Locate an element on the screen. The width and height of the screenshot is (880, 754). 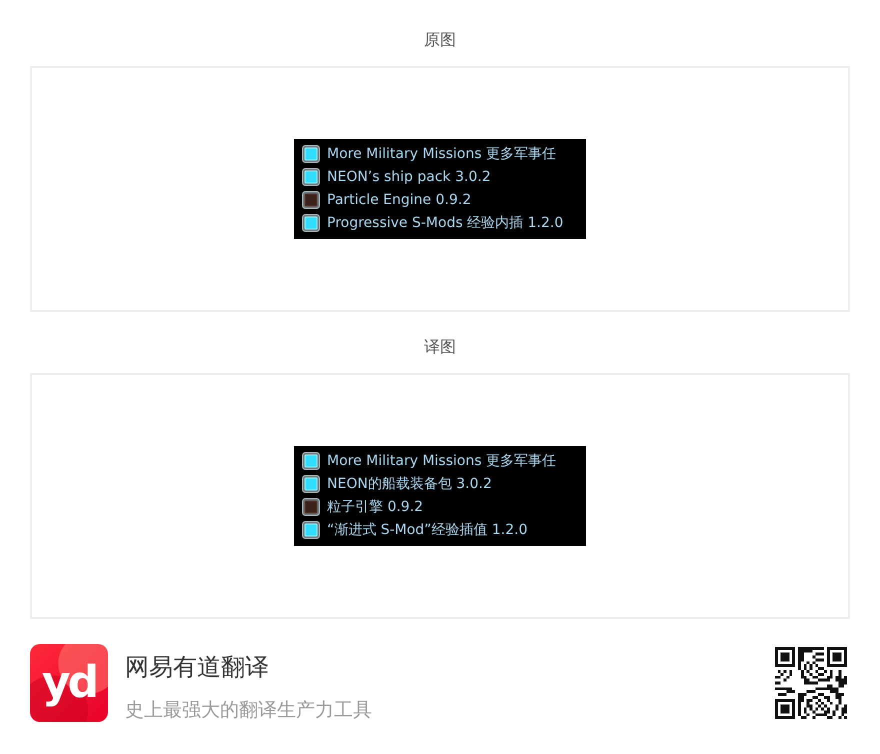
mod-name: NEON的船载装备包 3.0.2 is located at coordinates (409, 483).